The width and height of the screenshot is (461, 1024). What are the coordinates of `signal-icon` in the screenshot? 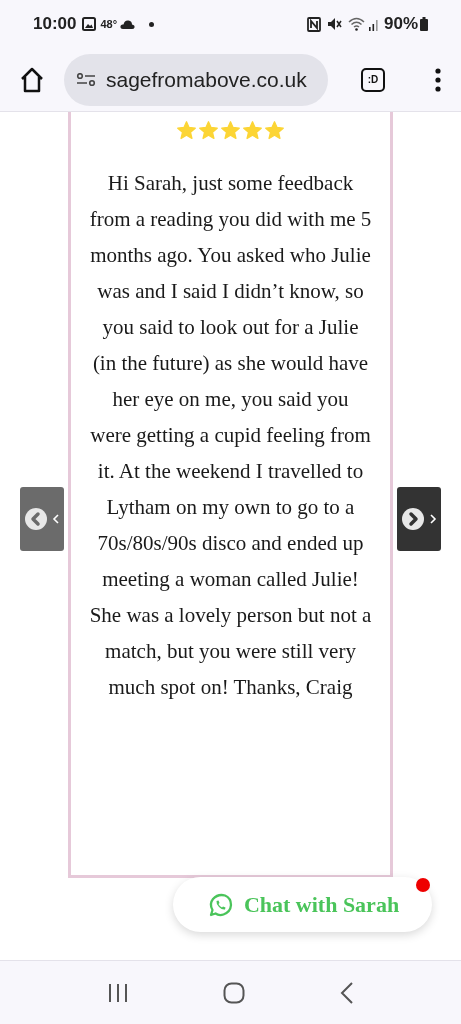 It's located at (373, 24).